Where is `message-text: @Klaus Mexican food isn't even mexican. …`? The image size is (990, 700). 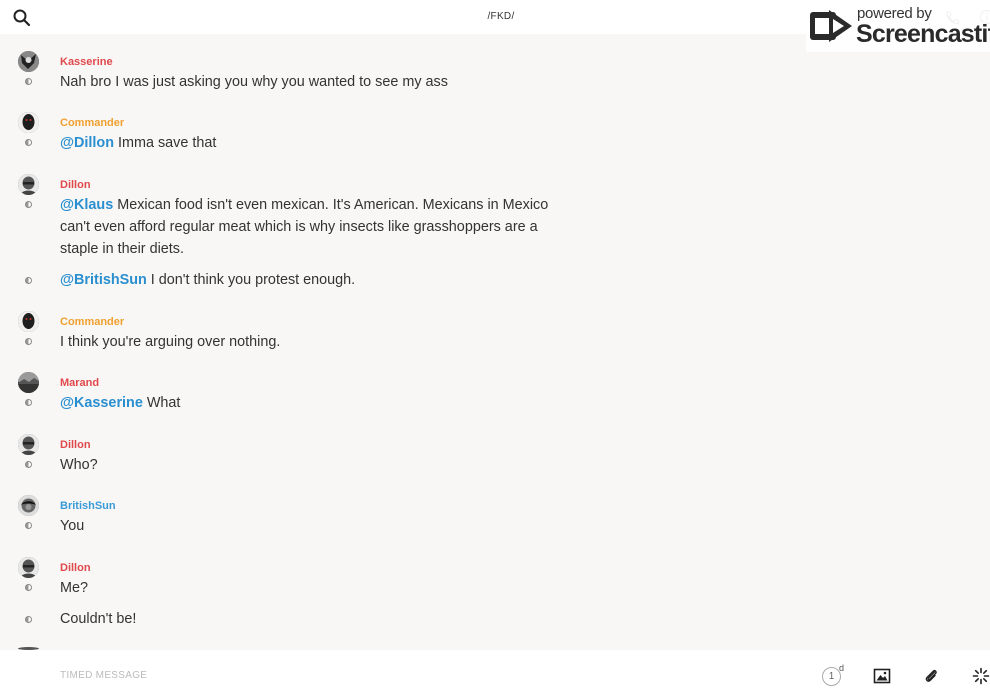
message-text: @Klaus Mexican food isn't even mexican. … is located at coordinates (305, 227).